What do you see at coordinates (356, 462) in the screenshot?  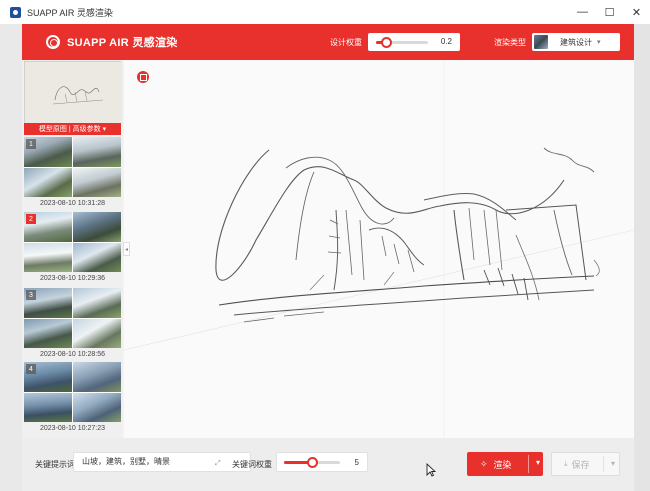 I see `keyword-weight-value: 5` at bounding box center [356, 462].